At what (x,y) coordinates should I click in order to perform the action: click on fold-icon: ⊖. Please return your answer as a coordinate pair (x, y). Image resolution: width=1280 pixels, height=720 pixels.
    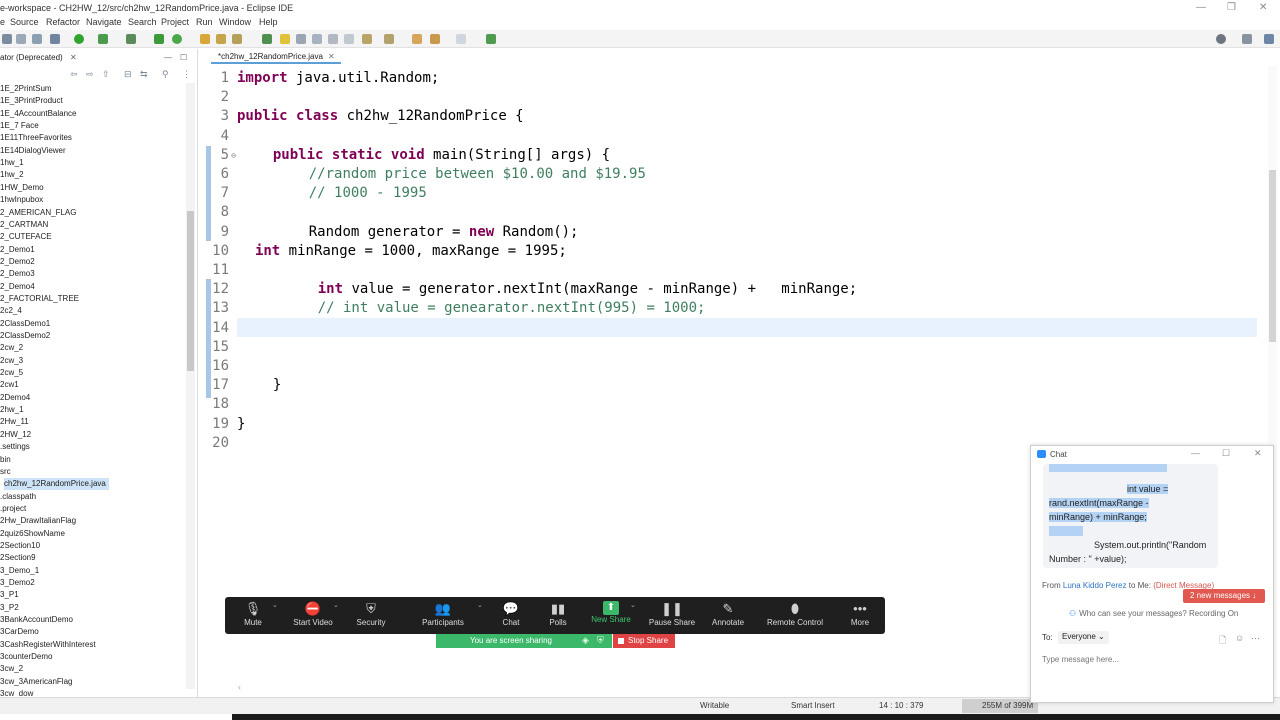
    Looking at the image, I should click on (232, 155).